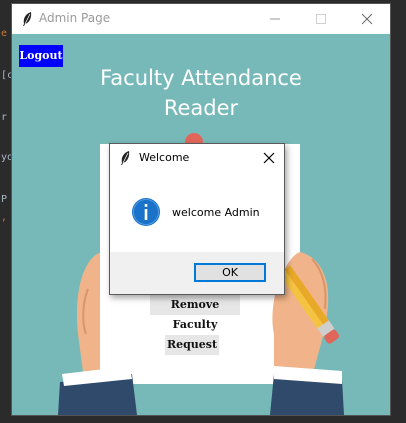  I want to click on minimize-icon, so click(275, 19).